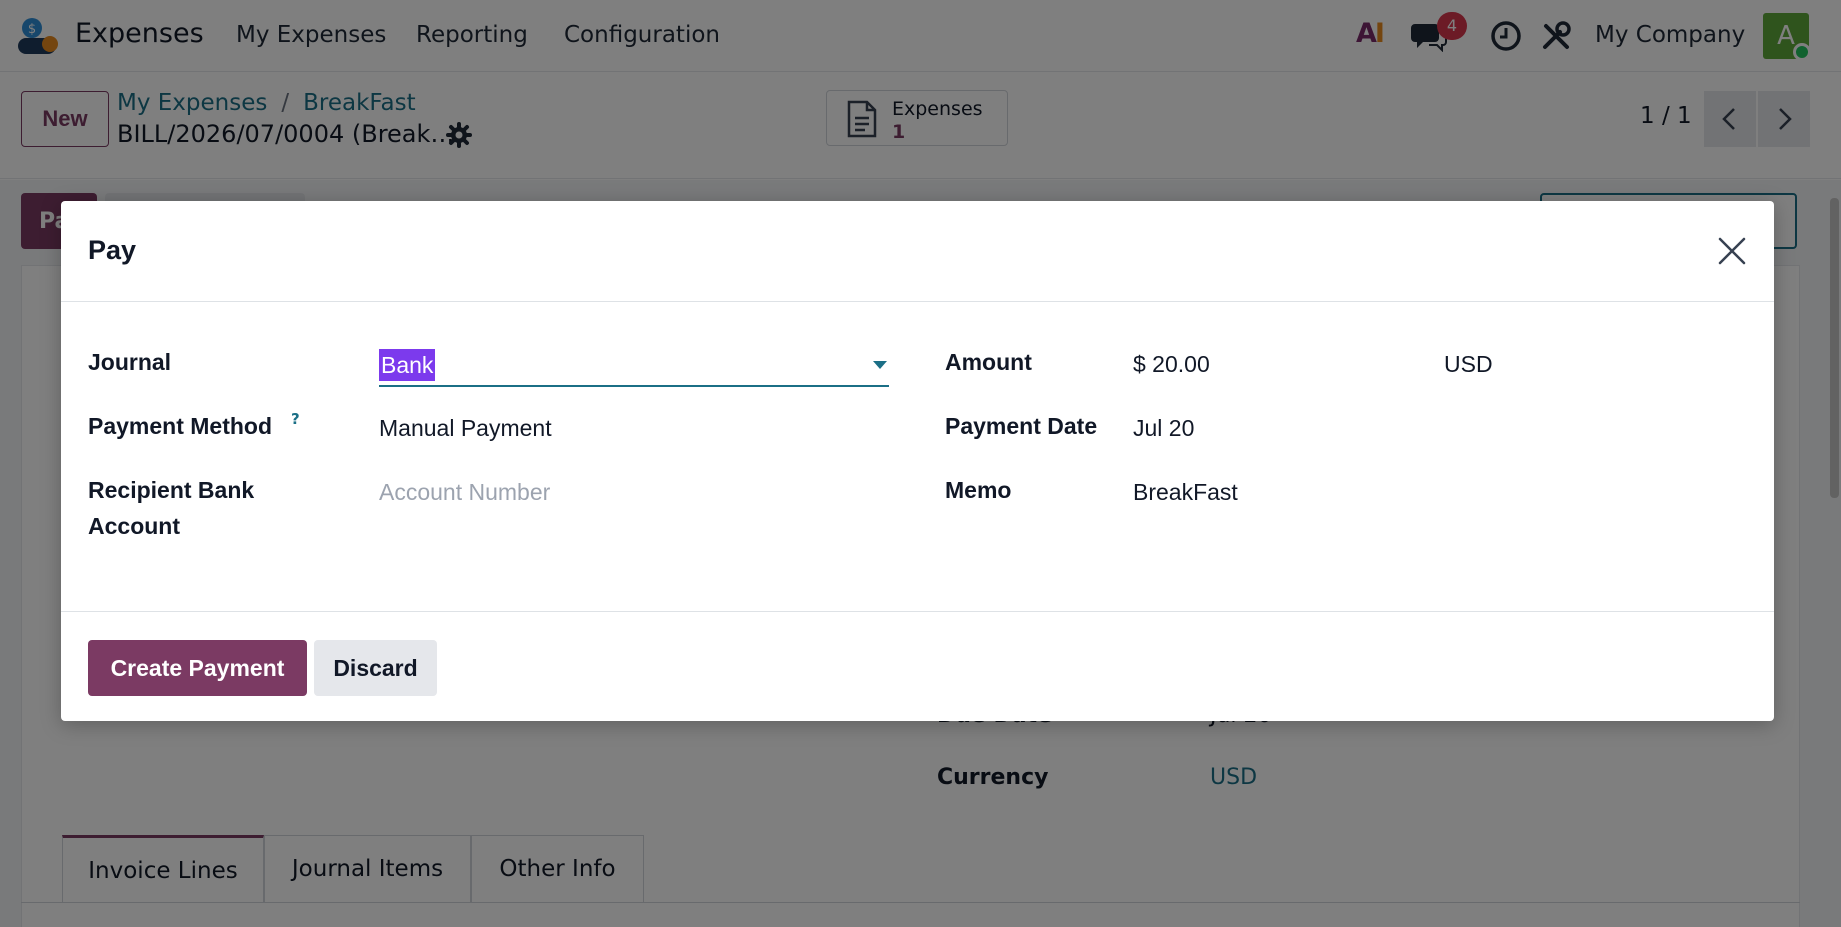 The height and width of the screenshot is (927, 1841). I want to click on journal-label: Journal, so click(130, 362).